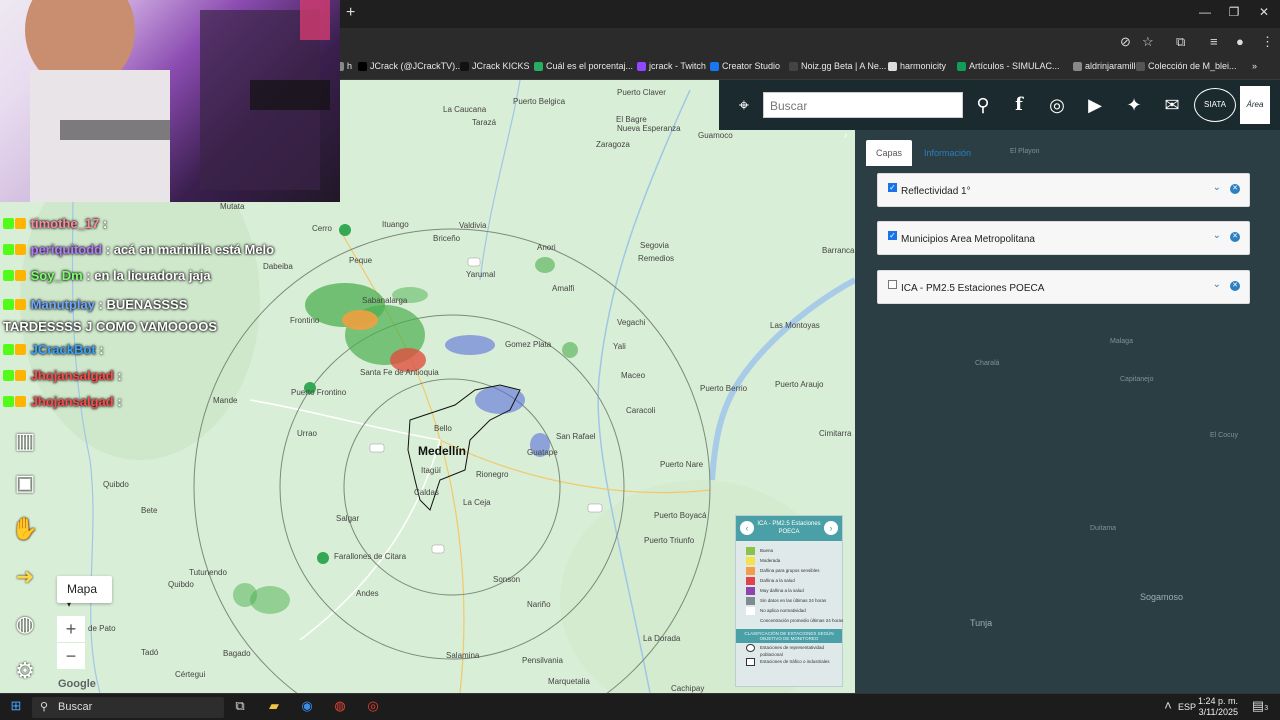 Image resolution: width=1280 pixels, height=720 pixels. Describe the element at coordinates (350, 66) in the screenshot. I see `bookmark-label: h` at that location.